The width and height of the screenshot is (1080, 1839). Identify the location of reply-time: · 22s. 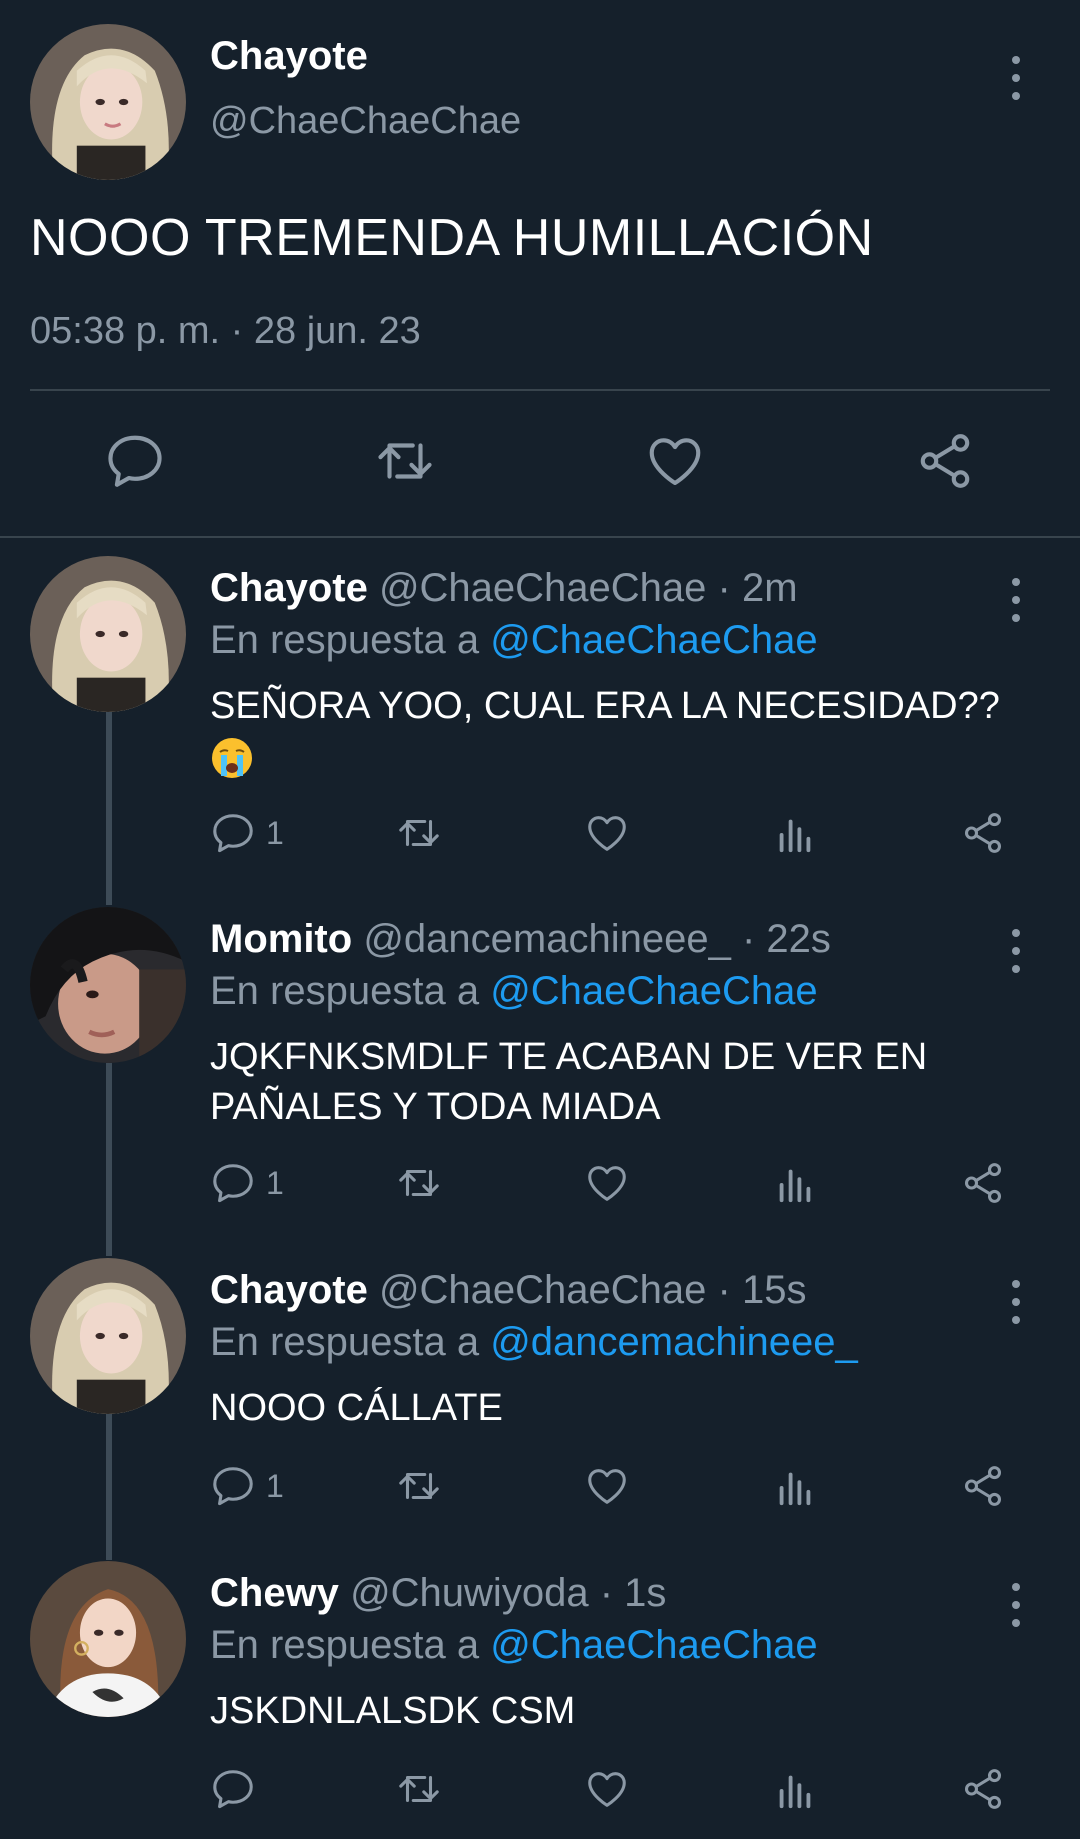
(786, 939).